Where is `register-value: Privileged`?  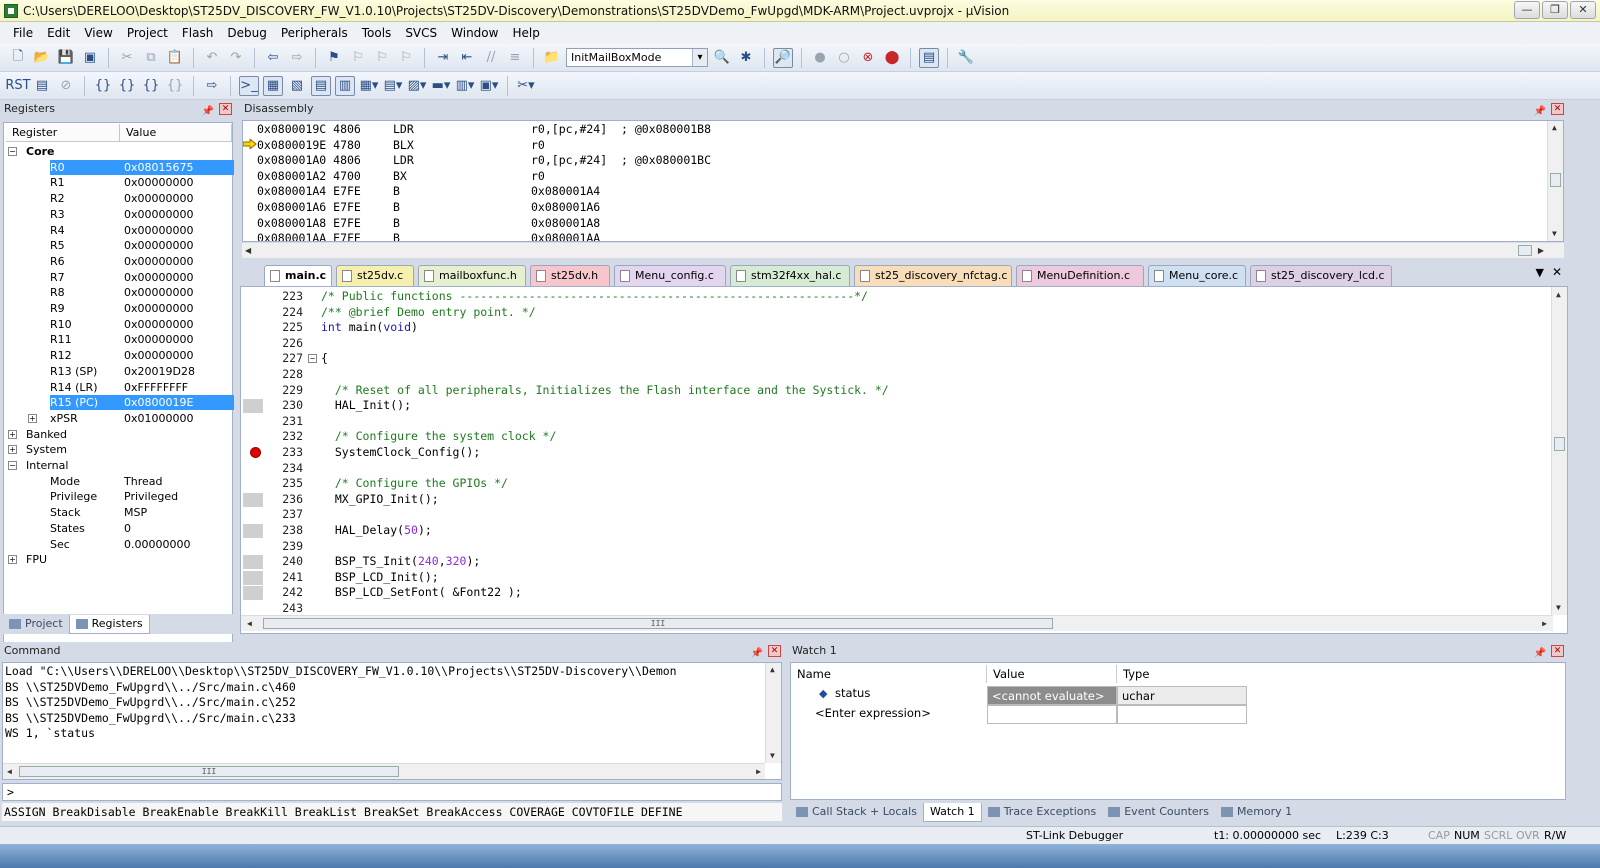
register-value: Privileged is located at coordinates (151, 496).